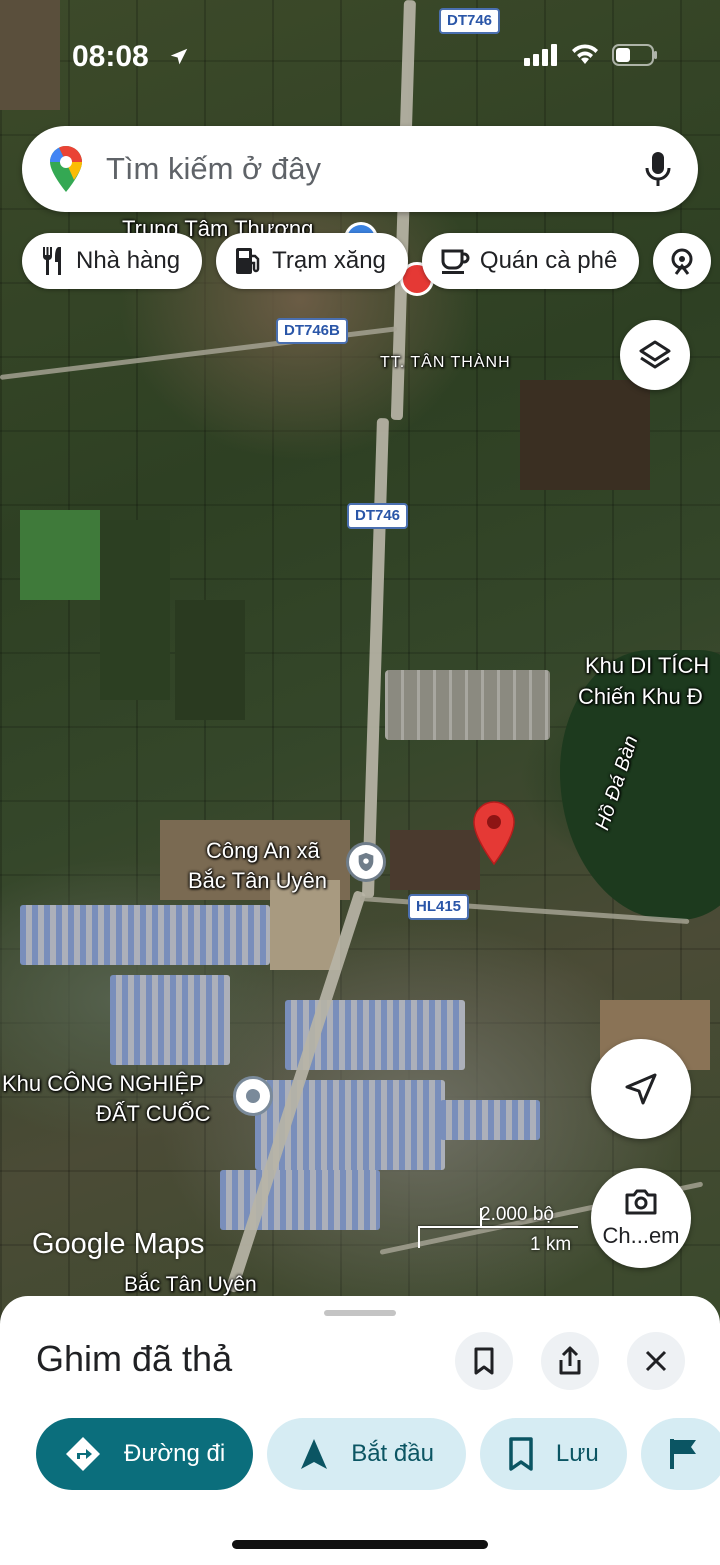  I want to click on category-chips: Nhà hàng Trạm xăng Quán cà phê, so click(367, 261).